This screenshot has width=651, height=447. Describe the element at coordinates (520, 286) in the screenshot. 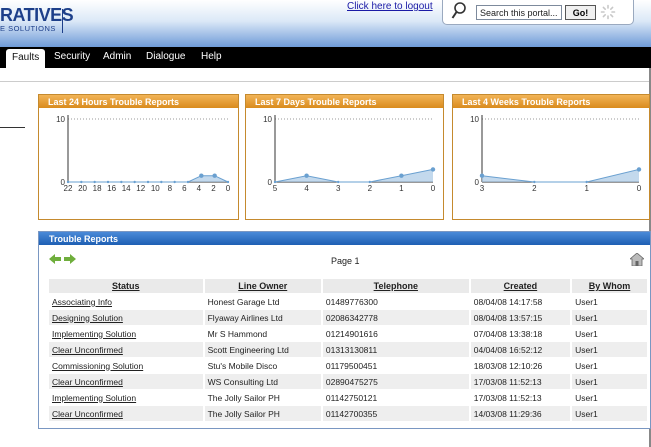

I see `column-header-created: Created` at that location.